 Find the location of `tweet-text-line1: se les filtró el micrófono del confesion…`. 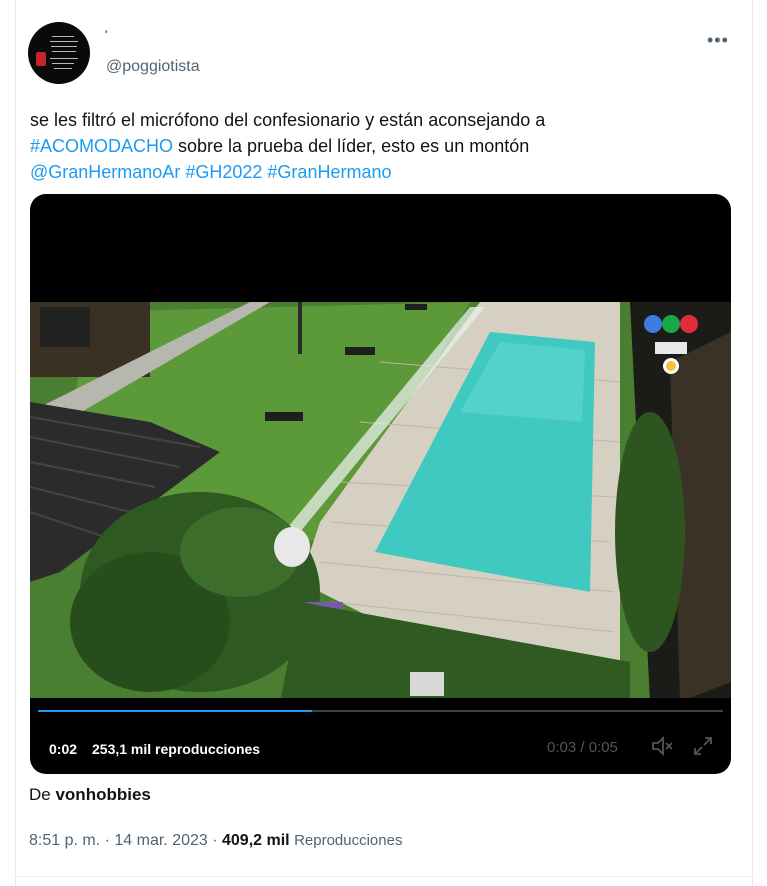

tweet-text-line1: se les filtró el micrófono del confesion… is located at coordinates (288, 120).